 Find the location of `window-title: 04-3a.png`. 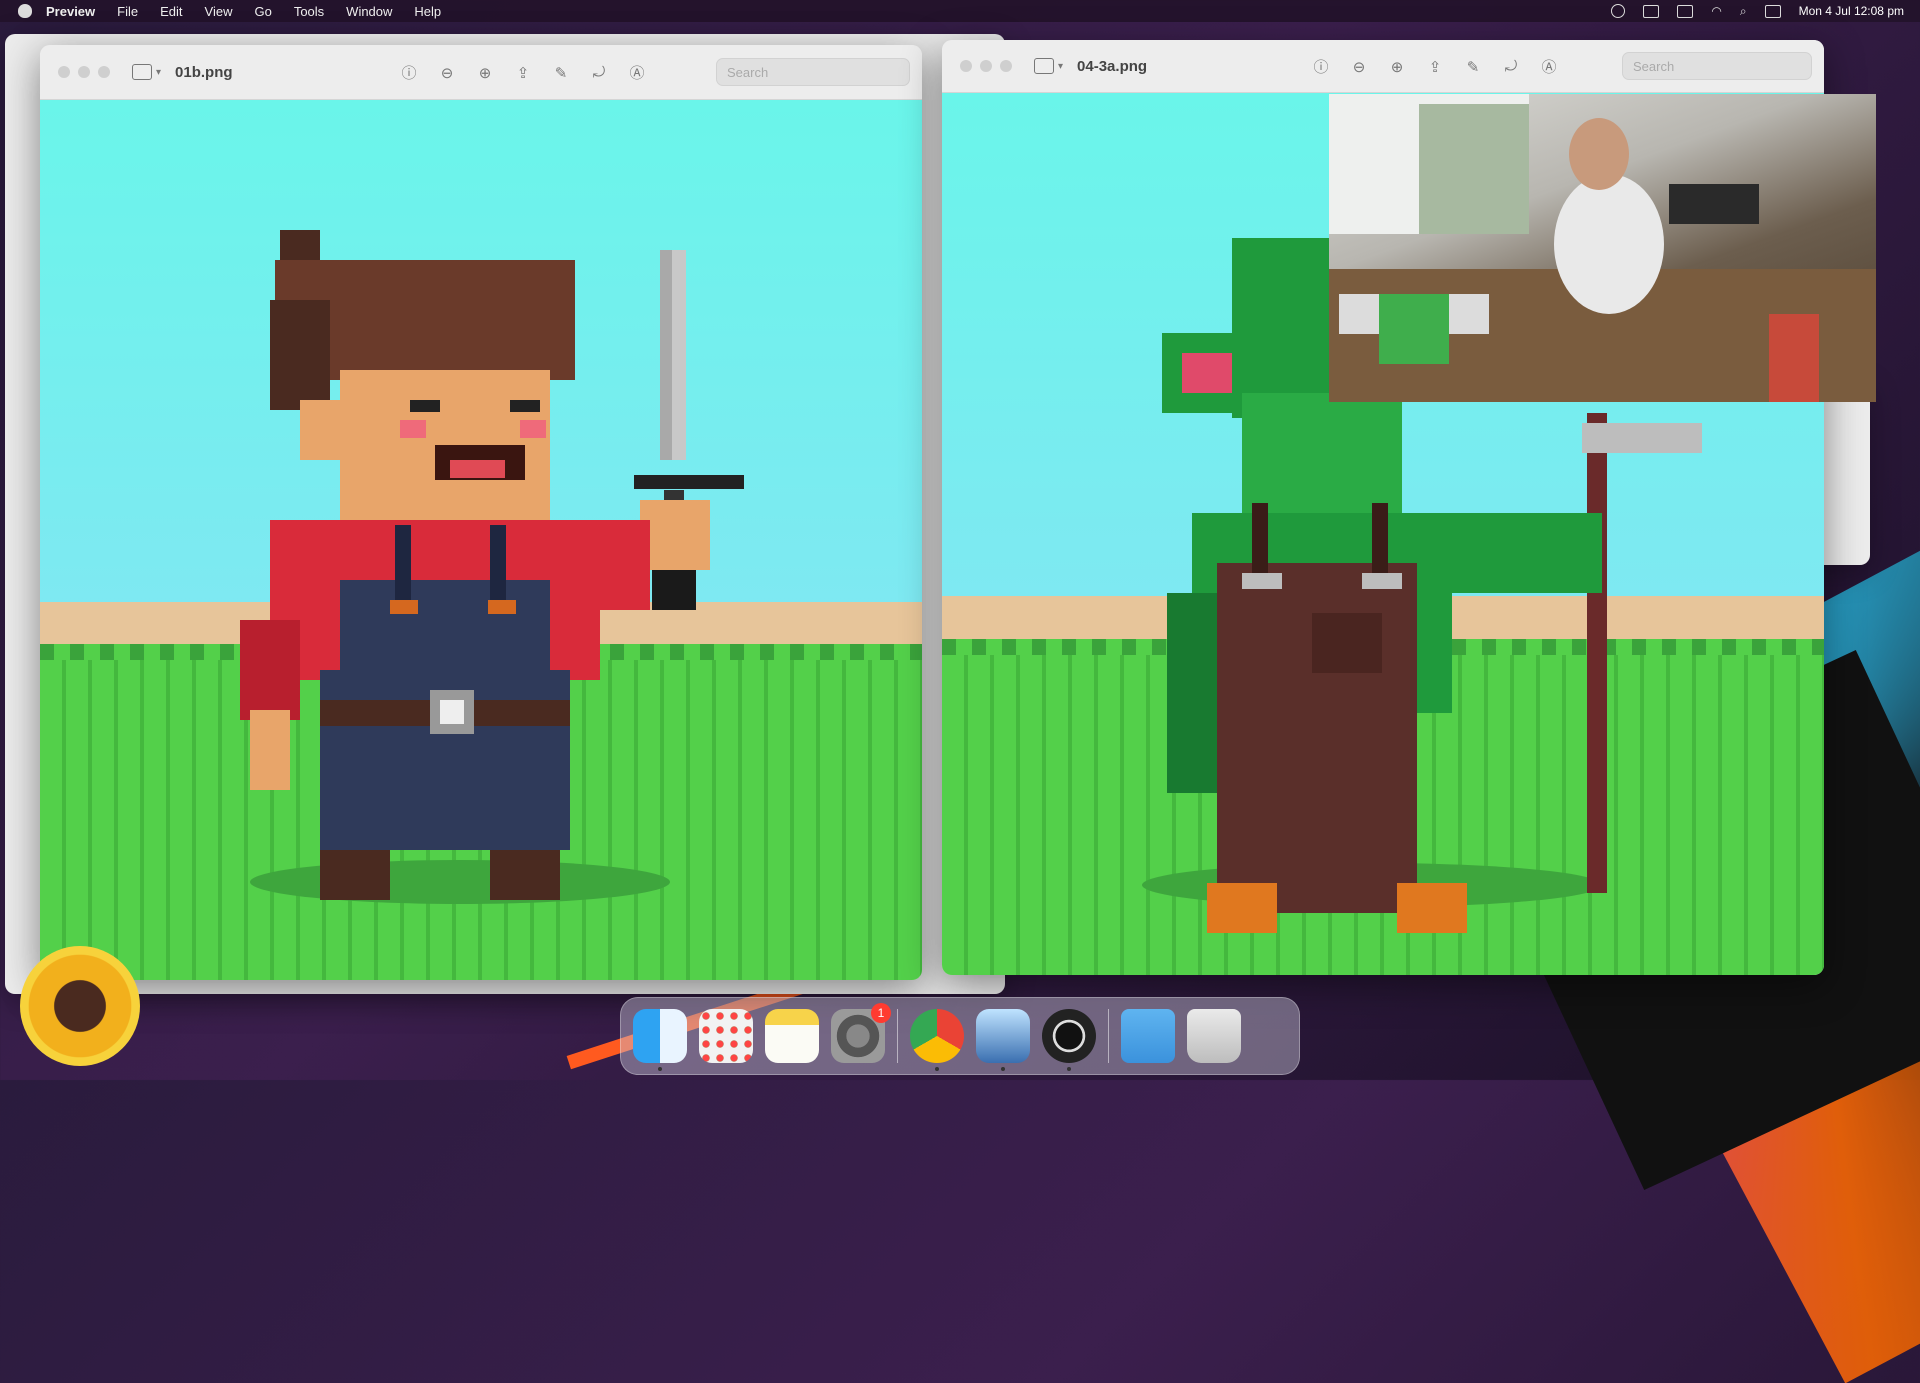

window-title: 04-3a.png is located at coordinates (1112, 66).